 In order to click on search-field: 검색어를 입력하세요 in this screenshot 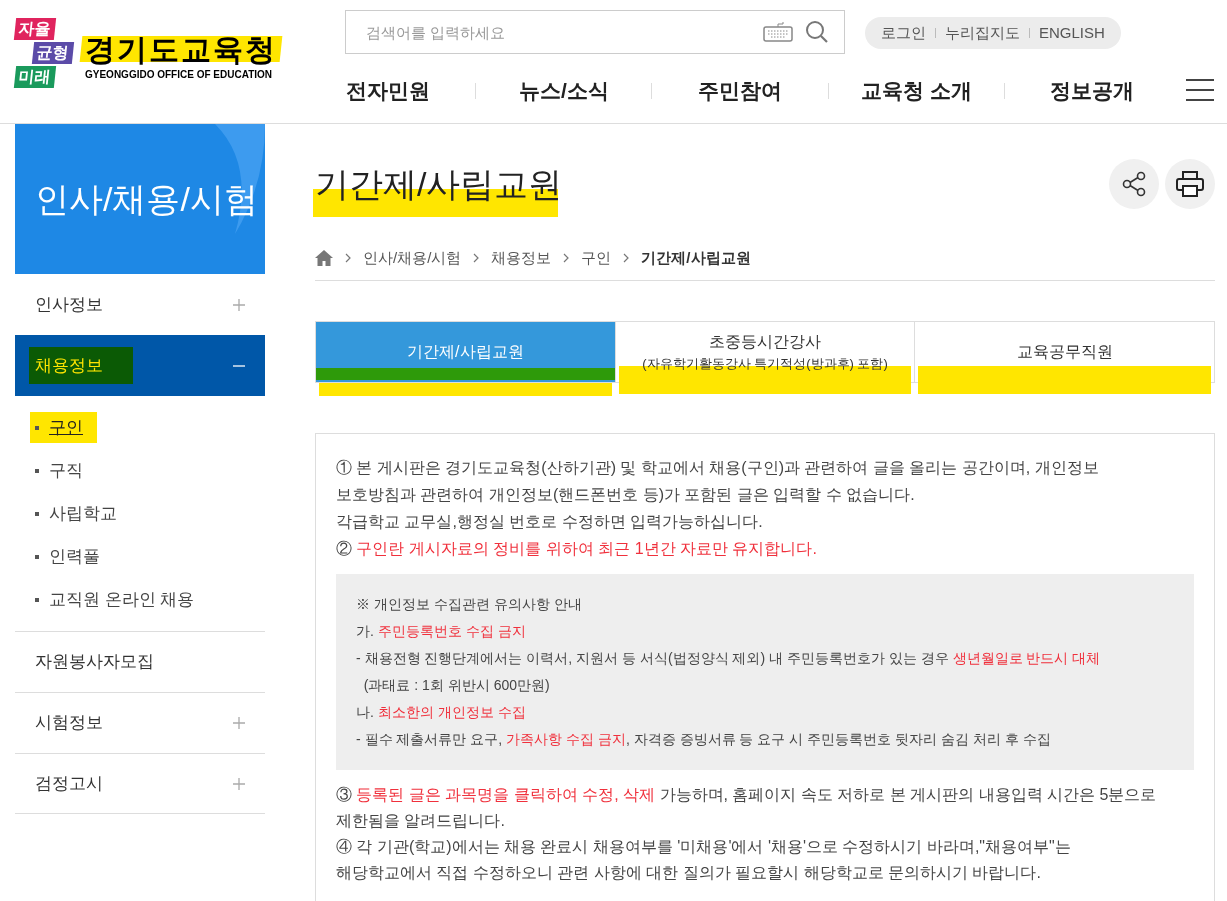, I will do `click(595, 32)`.